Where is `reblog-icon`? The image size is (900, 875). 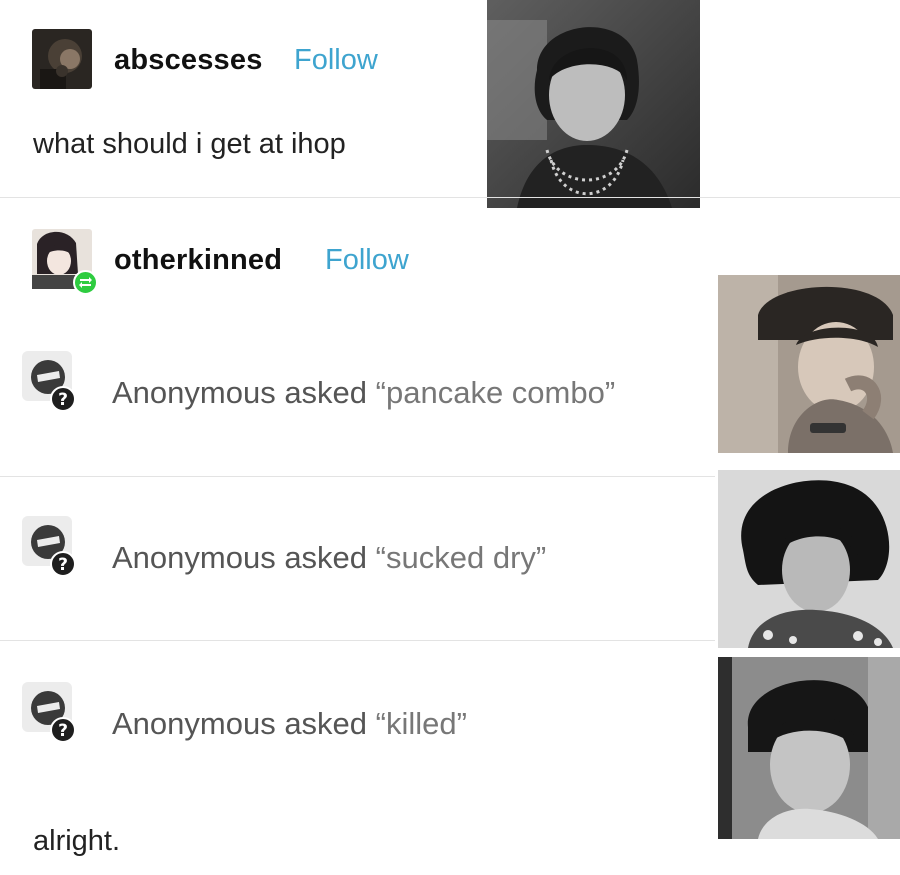 reblog-icon is located at coordinates (85, 282).